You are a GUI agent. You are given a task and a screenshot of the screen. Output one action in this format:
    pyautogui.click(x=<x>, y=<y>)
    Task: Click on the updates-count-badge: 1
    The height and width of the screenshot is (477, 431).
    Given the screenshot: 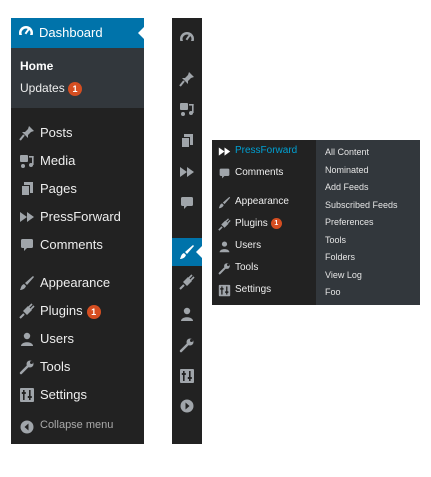 What is the action you would take?
    pyautogui.click(x=75, y=88)
    